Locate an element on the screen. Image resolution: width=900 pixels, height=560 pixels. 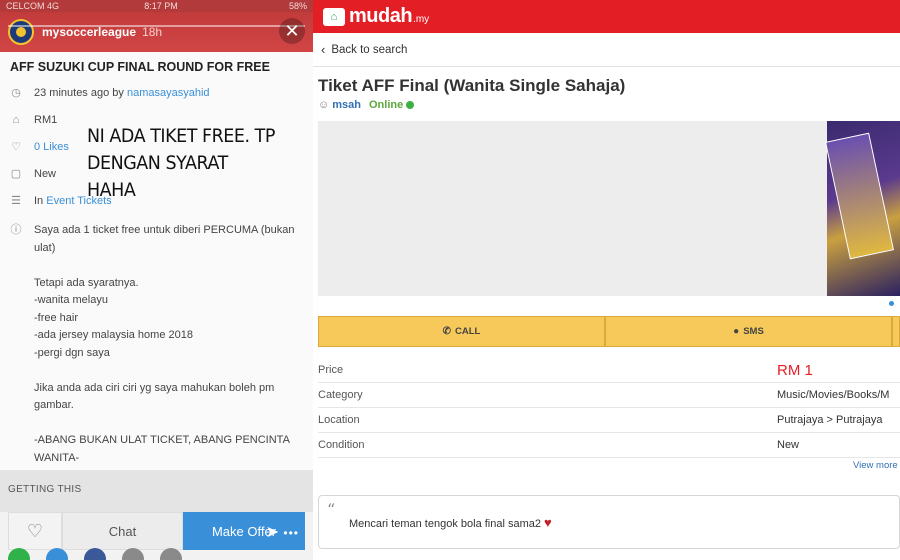
description-line: -wanita melayu is located at coordinates (71, 300).